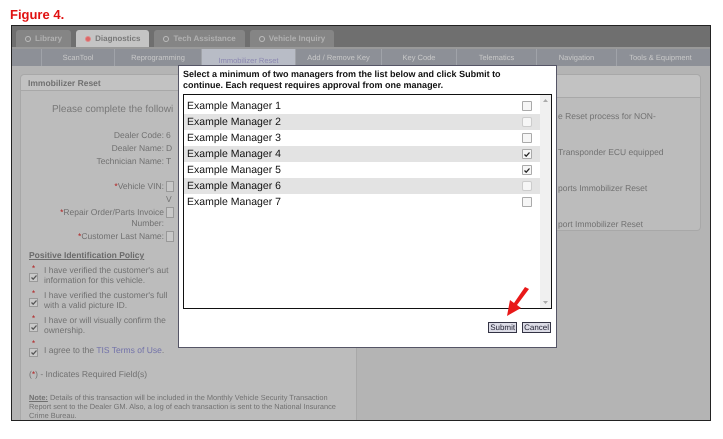 The width and height of the screenshot is (723, 439). Describe the element at coordinates (169, 199) in the screenshot. I see `field-hint: V` at that location.